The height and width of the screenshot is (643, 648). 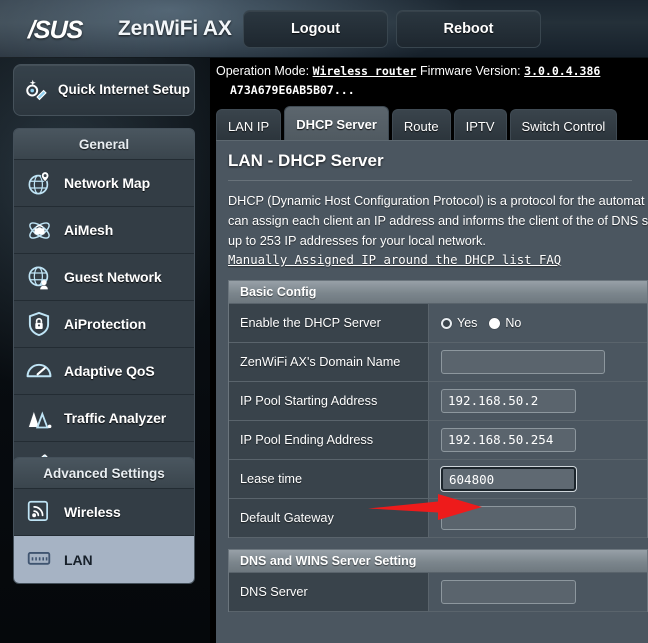 I want to click on row-domain-name: ZenWiFi AX's Domain Name, so click(x=438, y=362).